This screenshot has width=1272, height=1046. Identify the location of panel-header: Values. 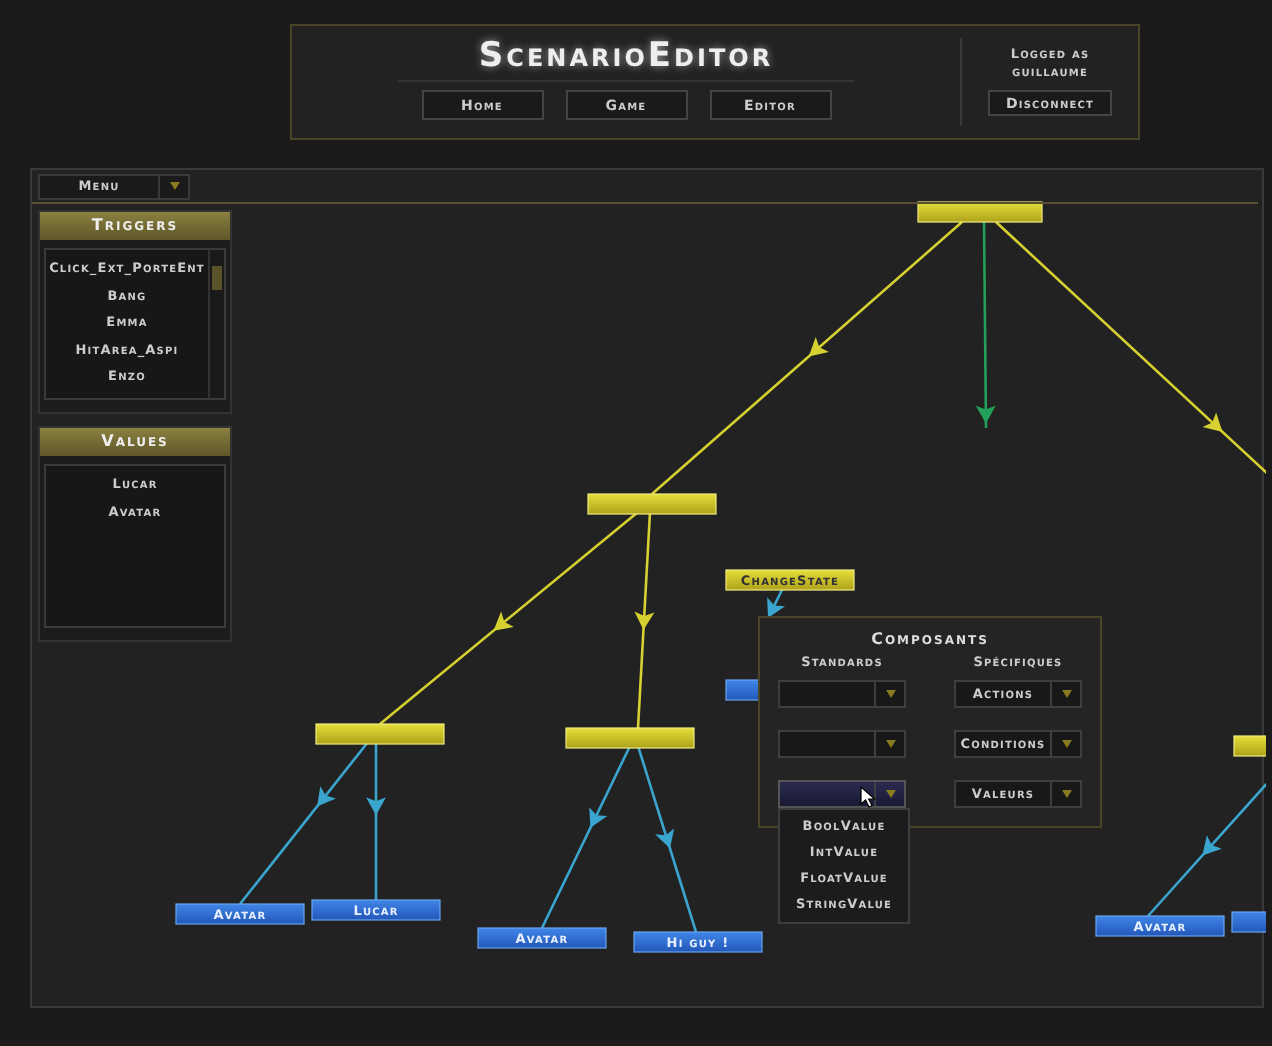
(135, 442).